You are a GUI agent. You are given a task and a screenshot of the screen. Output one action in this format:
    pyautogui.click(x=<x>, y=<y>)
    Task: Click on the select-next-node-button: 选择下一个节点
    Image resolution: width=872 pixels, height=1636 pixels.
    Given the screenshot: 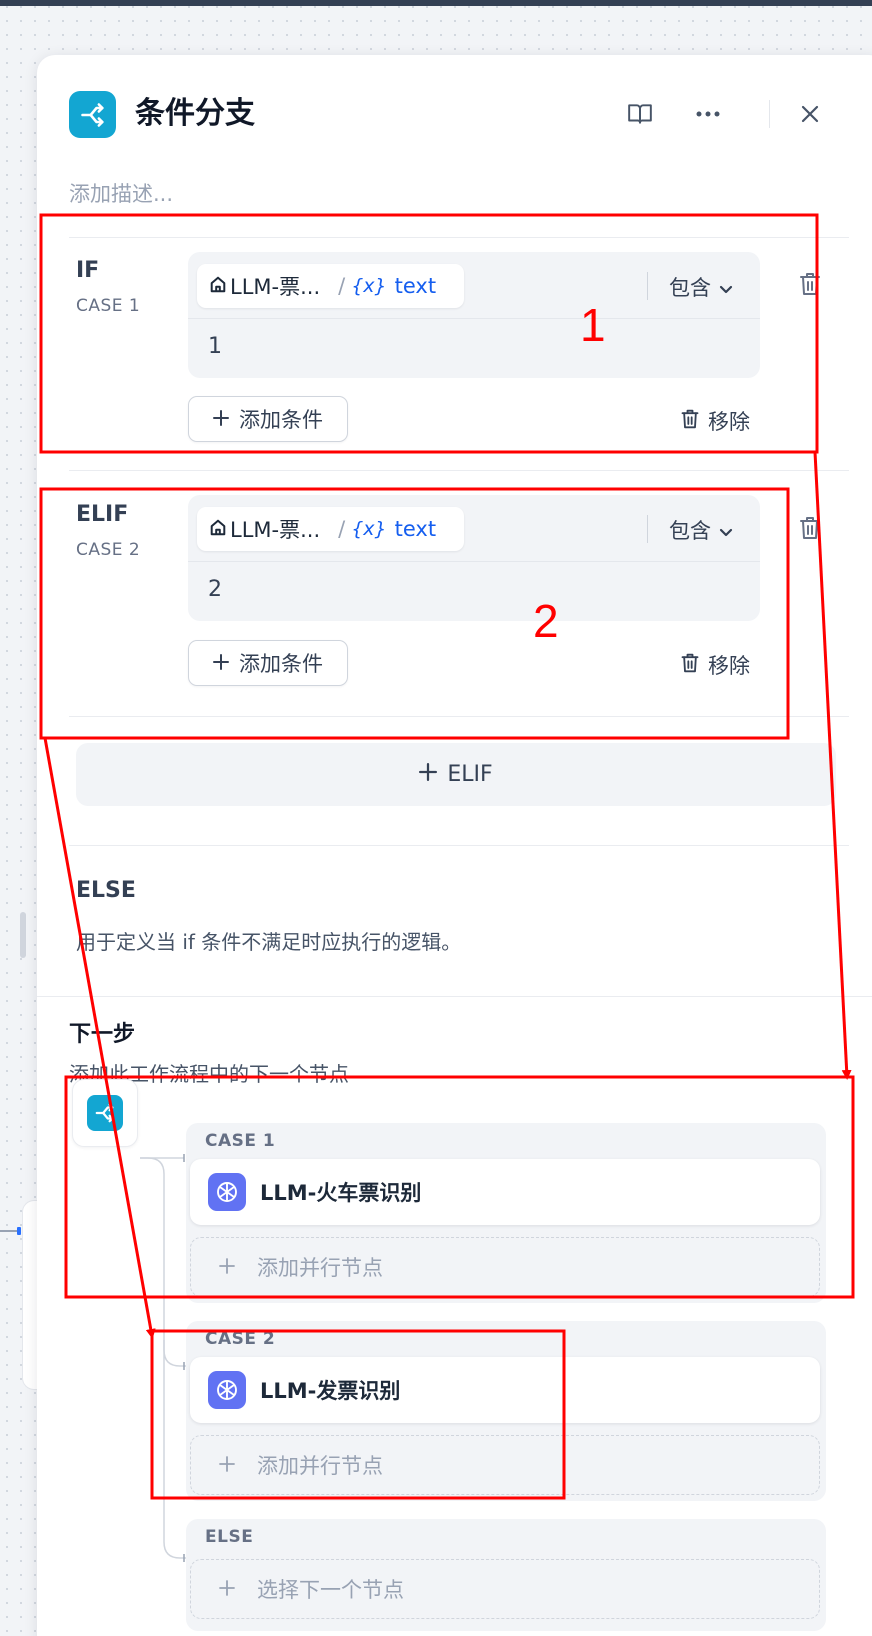 What is the action you would take?
    pyautogui.click(x=505, y=1589)
    